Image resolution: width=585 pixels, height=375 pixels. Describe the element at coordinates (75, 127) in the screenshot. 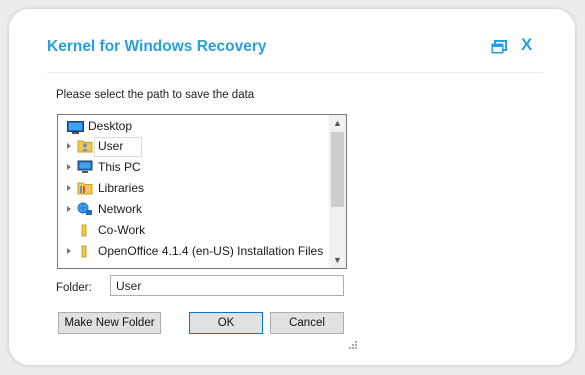

I see `desktop-icon` at that location.